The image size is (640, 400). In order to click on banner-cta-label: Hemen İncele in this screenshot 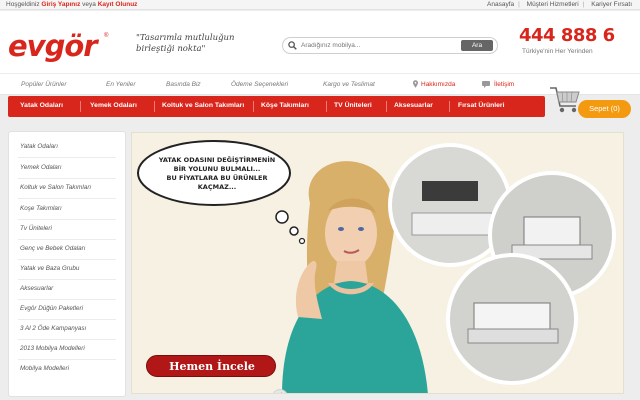, I will do `click(212, 366)`.